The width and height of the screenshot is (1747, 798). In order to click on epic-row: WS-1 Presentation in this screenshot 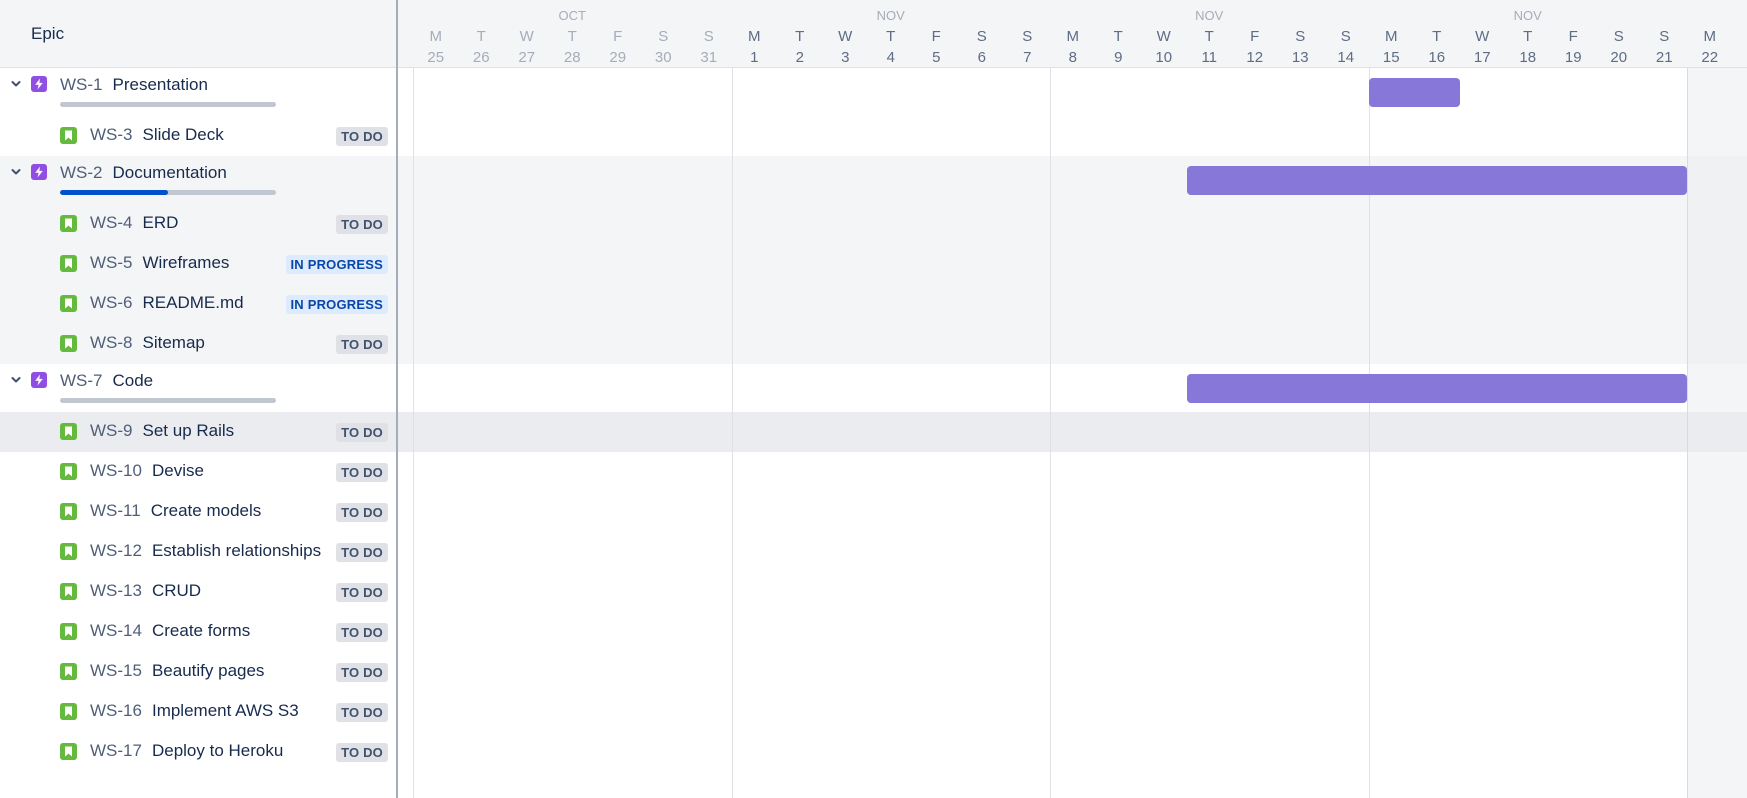, I will do `click(198, 92)`.